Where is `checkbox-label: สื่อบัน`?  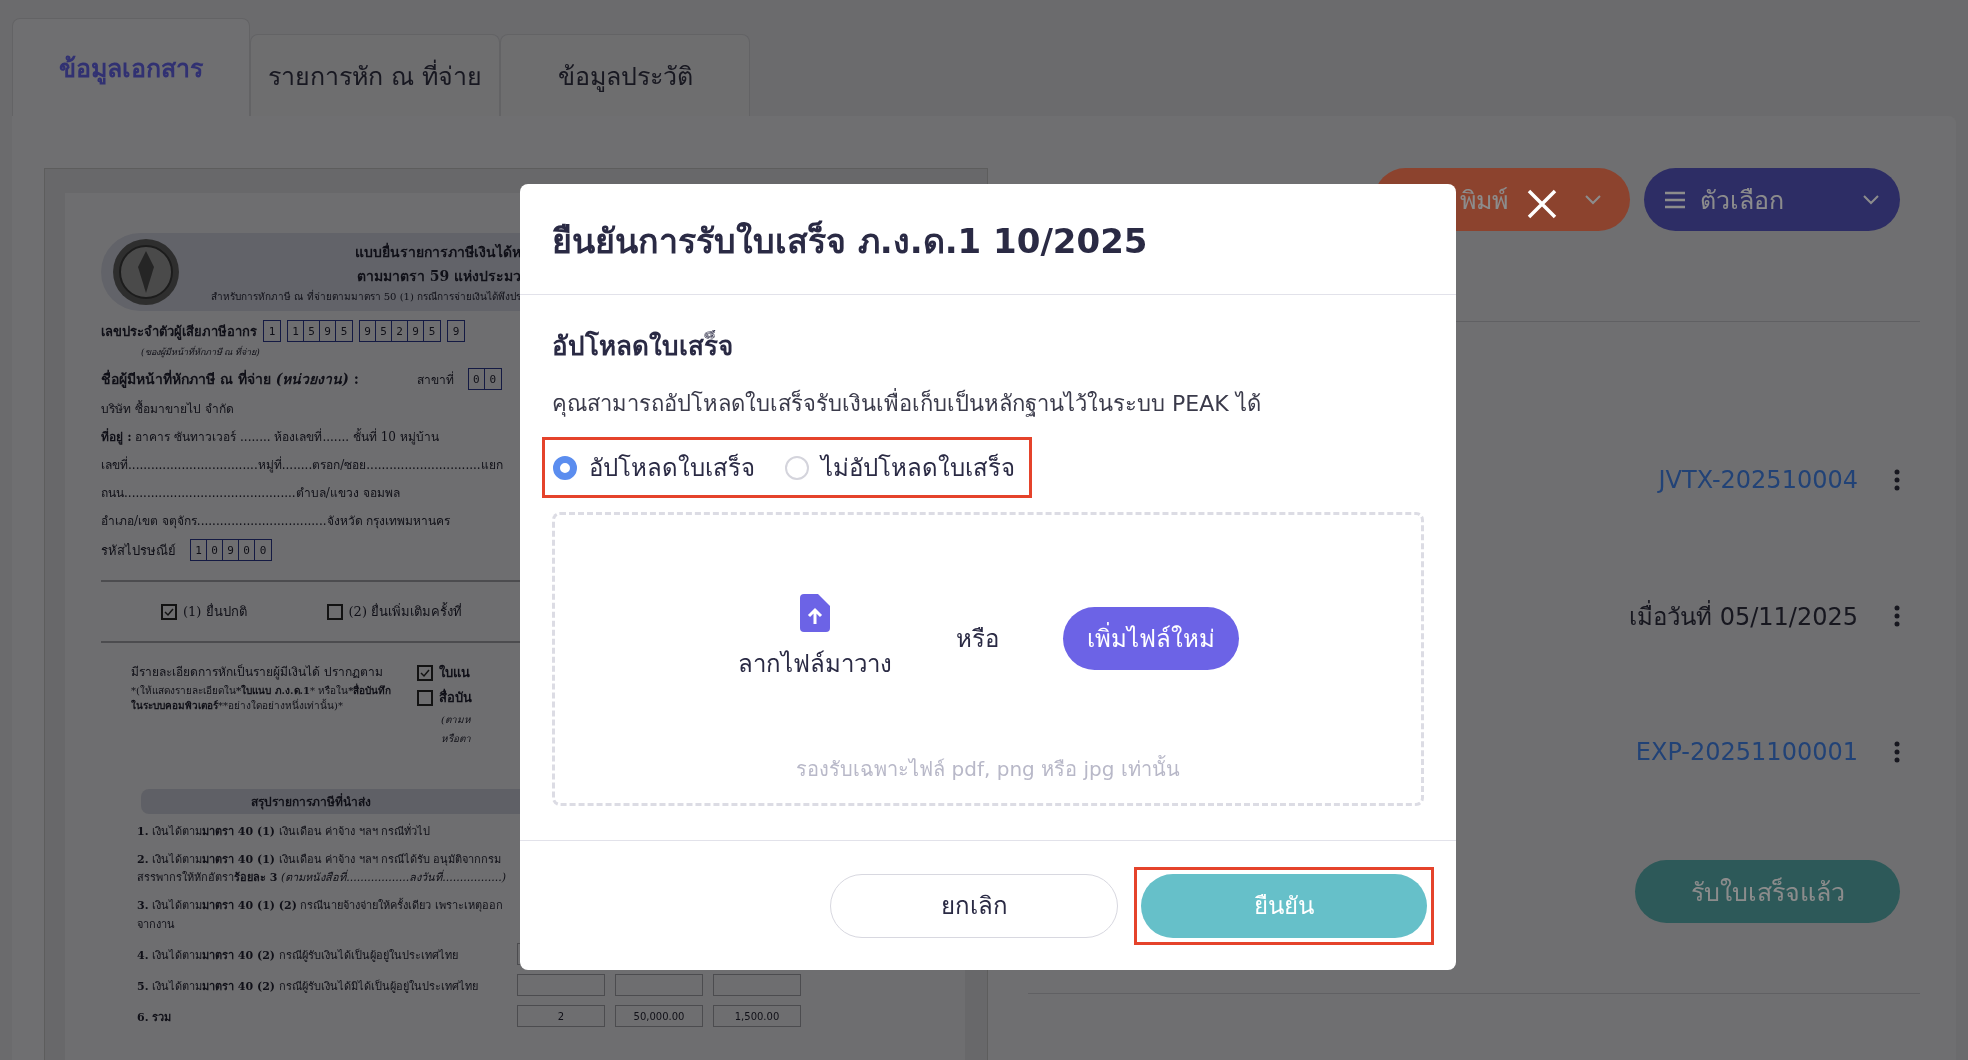 checkbox-label: สื่อบัน is located at coordinates (455, 697).